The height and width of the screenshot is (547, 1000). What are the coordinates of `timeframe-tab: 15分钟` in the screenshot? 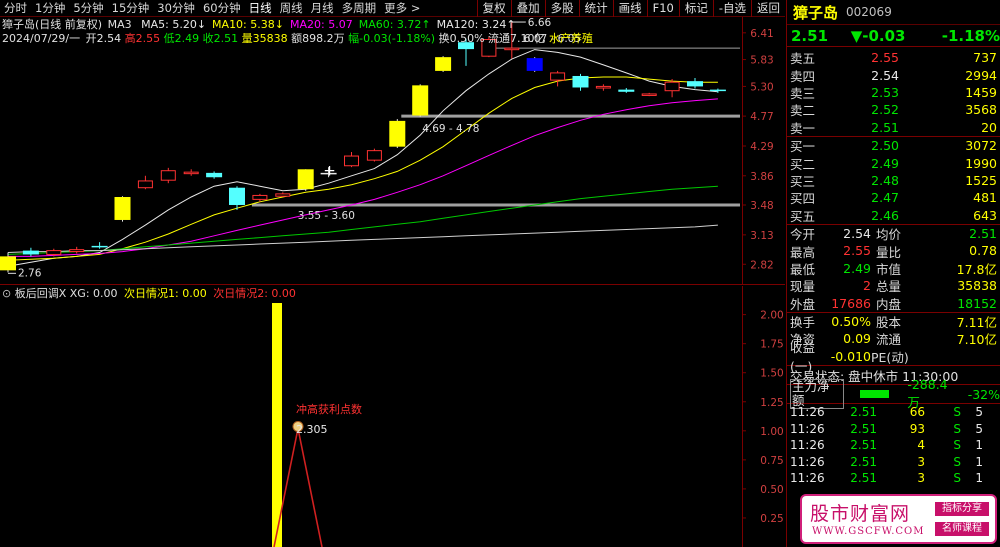 It's located at (131, 8).